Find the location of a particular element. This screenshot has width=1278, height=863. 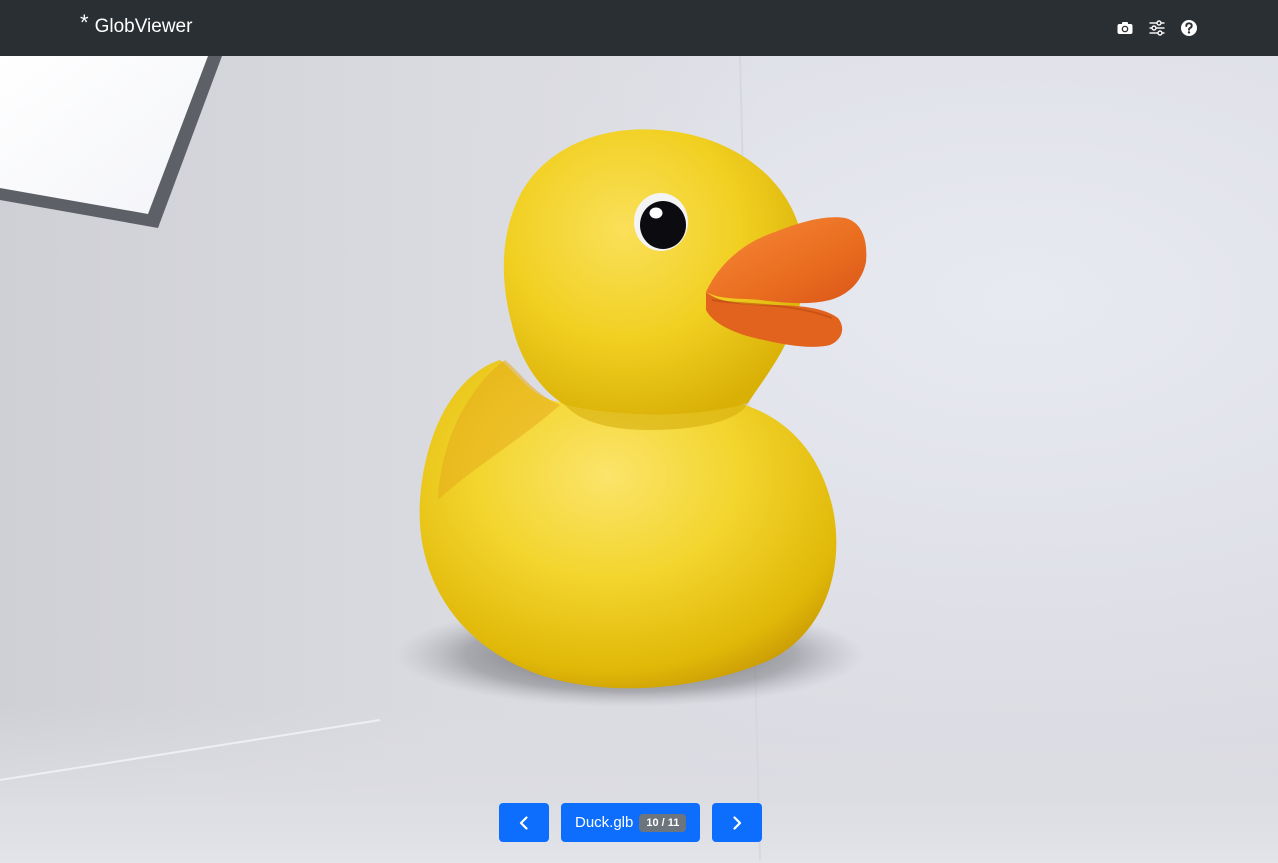

camera-icon is located at coordinates (1125, 28).